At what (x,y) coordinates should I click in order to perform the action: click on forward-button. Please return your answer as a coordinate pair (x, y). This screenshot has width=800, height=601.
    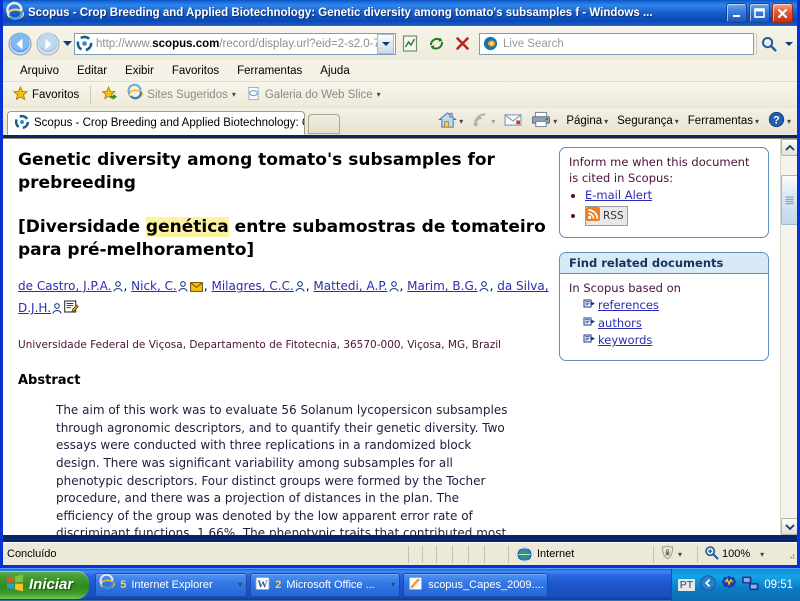
    Looking at the image, I should click on (48, 44).